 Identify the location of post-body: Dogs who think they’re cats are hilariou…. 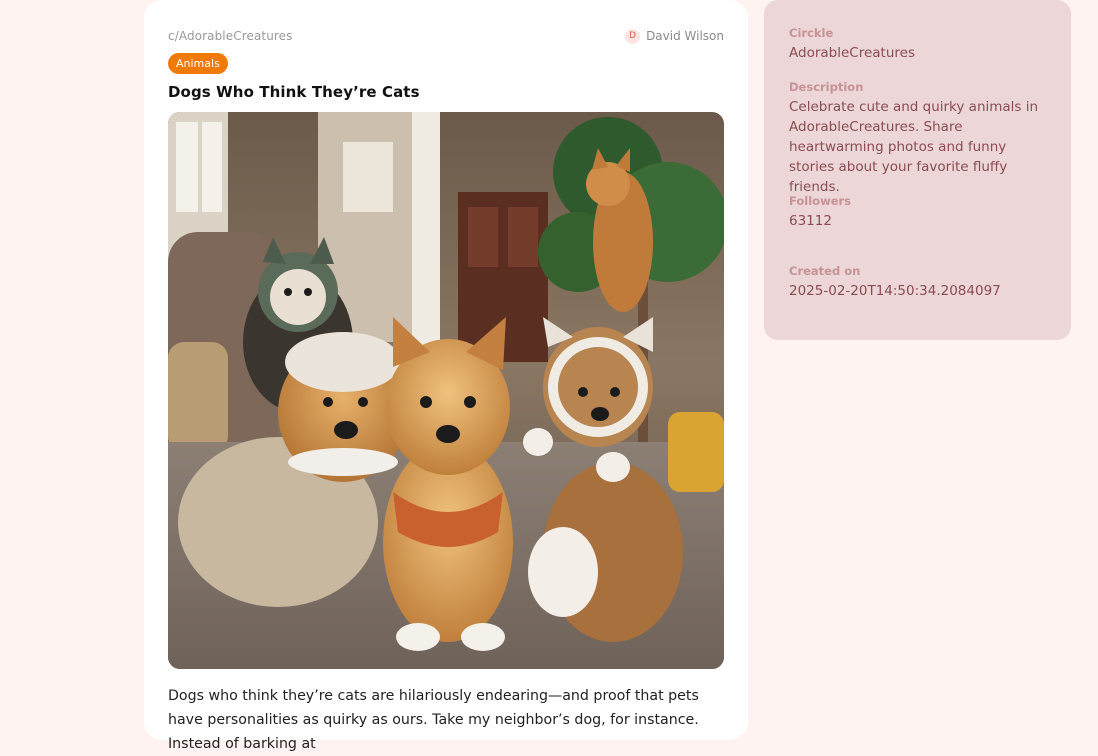
(433, 720).